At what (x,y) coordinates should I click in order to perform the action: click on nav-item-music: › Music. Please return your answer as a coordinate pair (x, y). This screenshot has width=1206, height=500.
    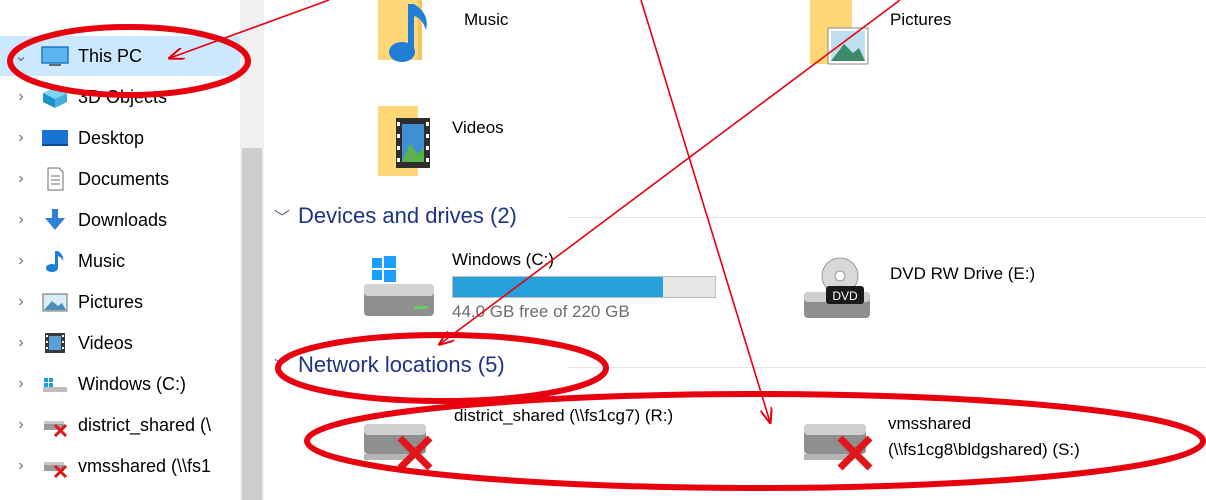
    Looking at the image, I should click on (120, 261).